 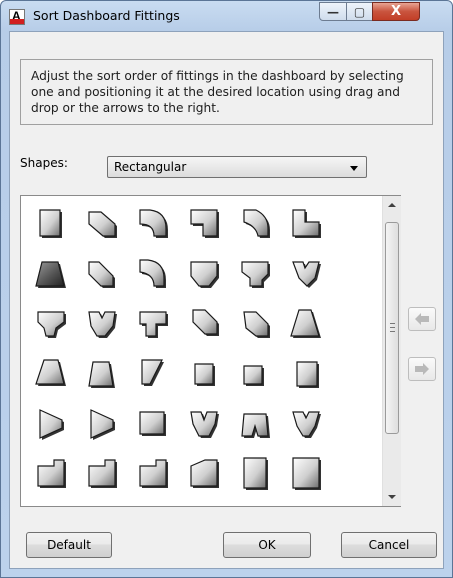 I want to click on maximize-button: ▢, so click(x=359, y=11).